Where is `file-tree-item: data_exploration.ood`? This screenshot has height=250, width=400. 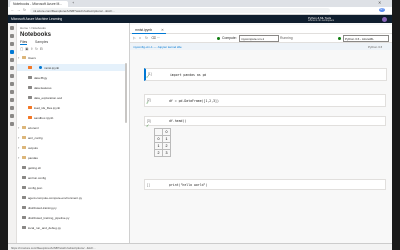 file-tree-item: data_exploration.ood is located at coordinates (72, 97).